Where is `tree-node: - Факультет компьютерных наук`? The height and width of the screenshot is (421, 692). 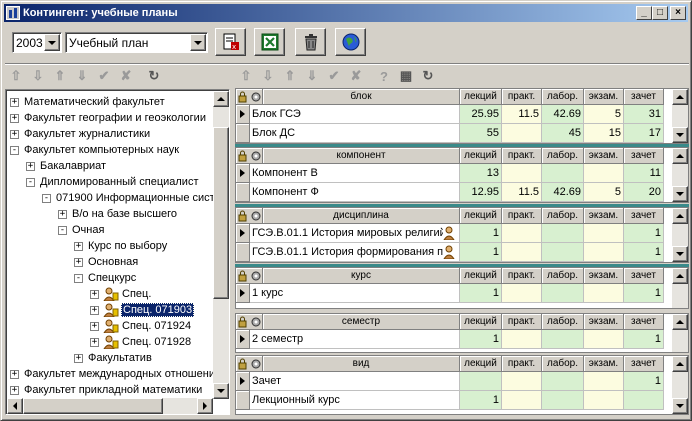
tree-node: - Факультет компьютерных наук is located at coordinates (95, 150).